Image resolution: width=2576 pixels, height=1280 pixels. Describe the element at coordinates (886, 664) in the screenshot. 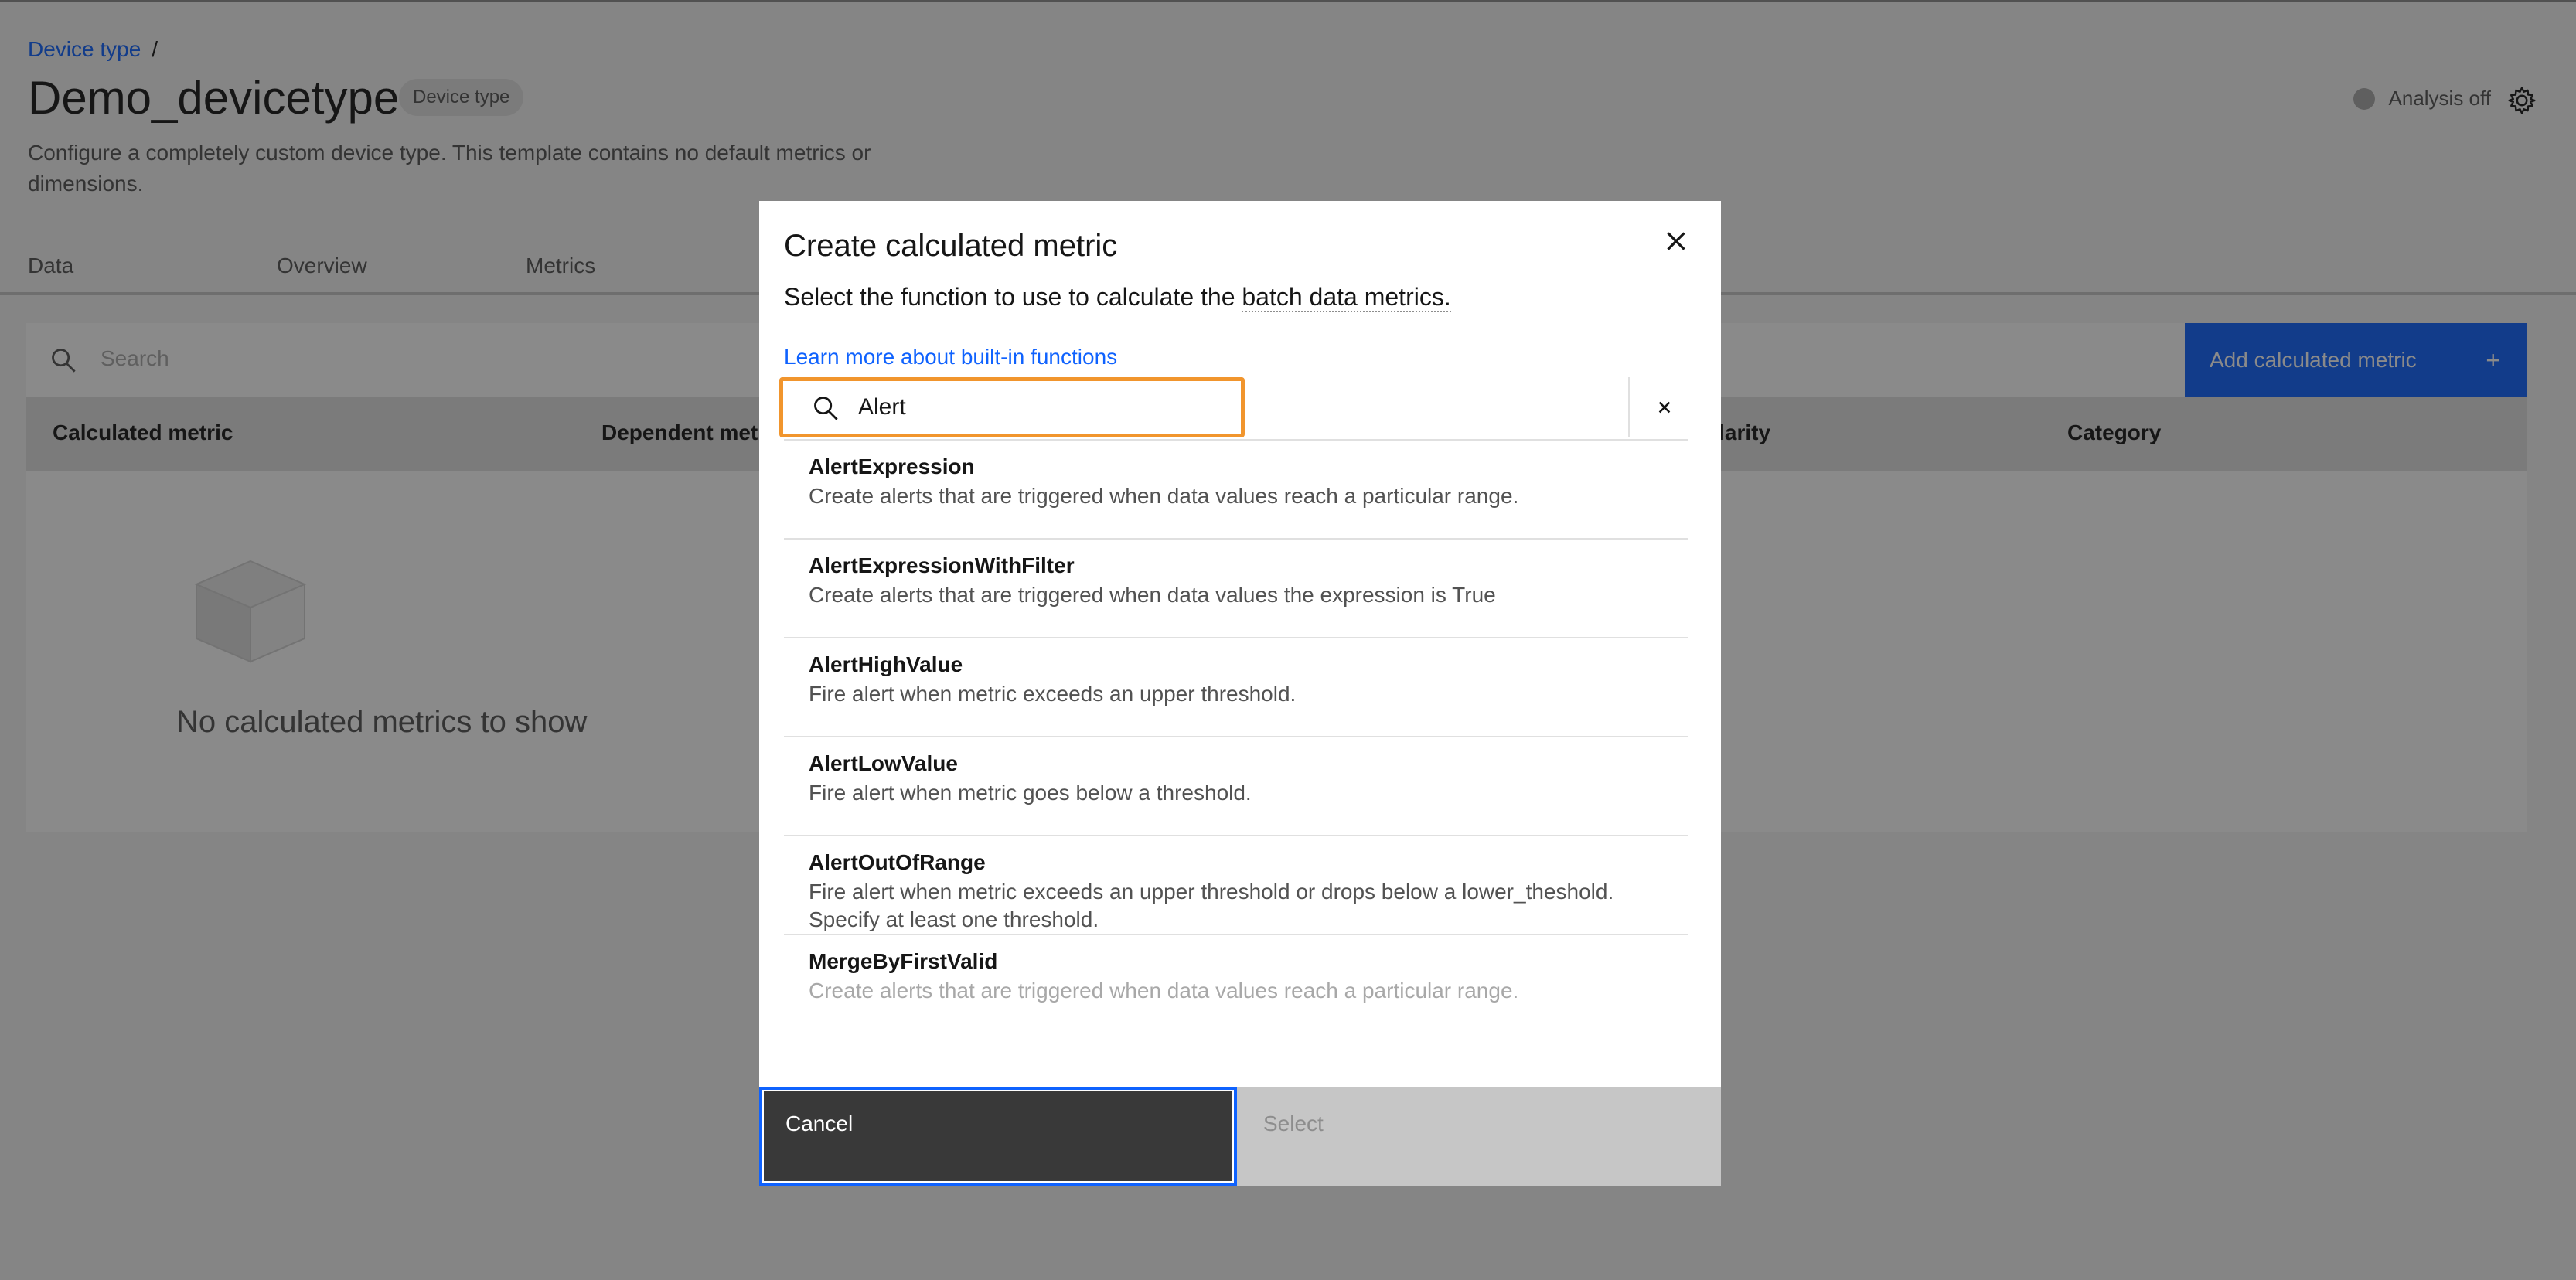

I see `function-name: AlertHighValue` at that location.